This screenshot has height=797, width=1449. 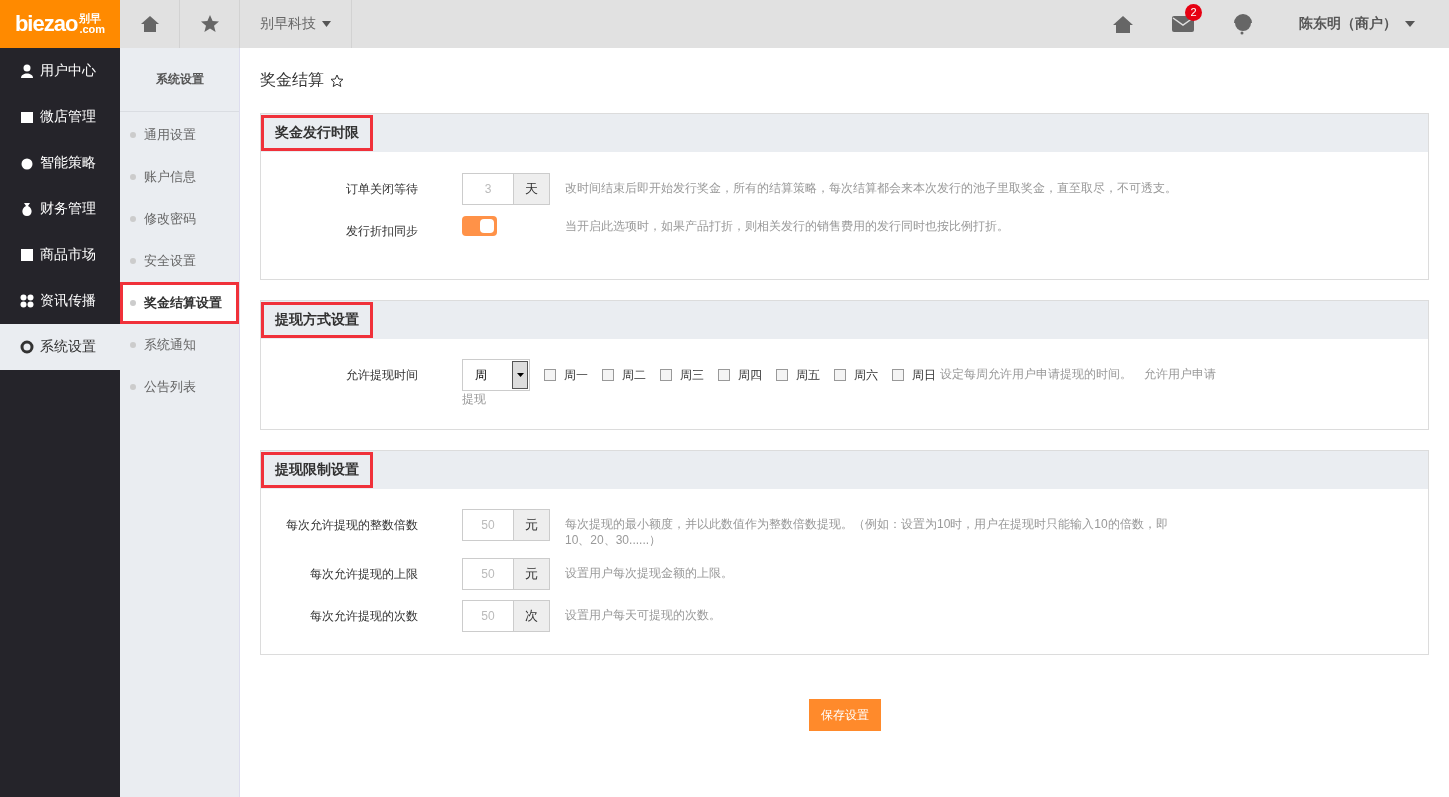 What do you see at coordinates (179, 135) in the screenshot?
I see `subnav-item: 通用设置` at bounding box center [179, 135].